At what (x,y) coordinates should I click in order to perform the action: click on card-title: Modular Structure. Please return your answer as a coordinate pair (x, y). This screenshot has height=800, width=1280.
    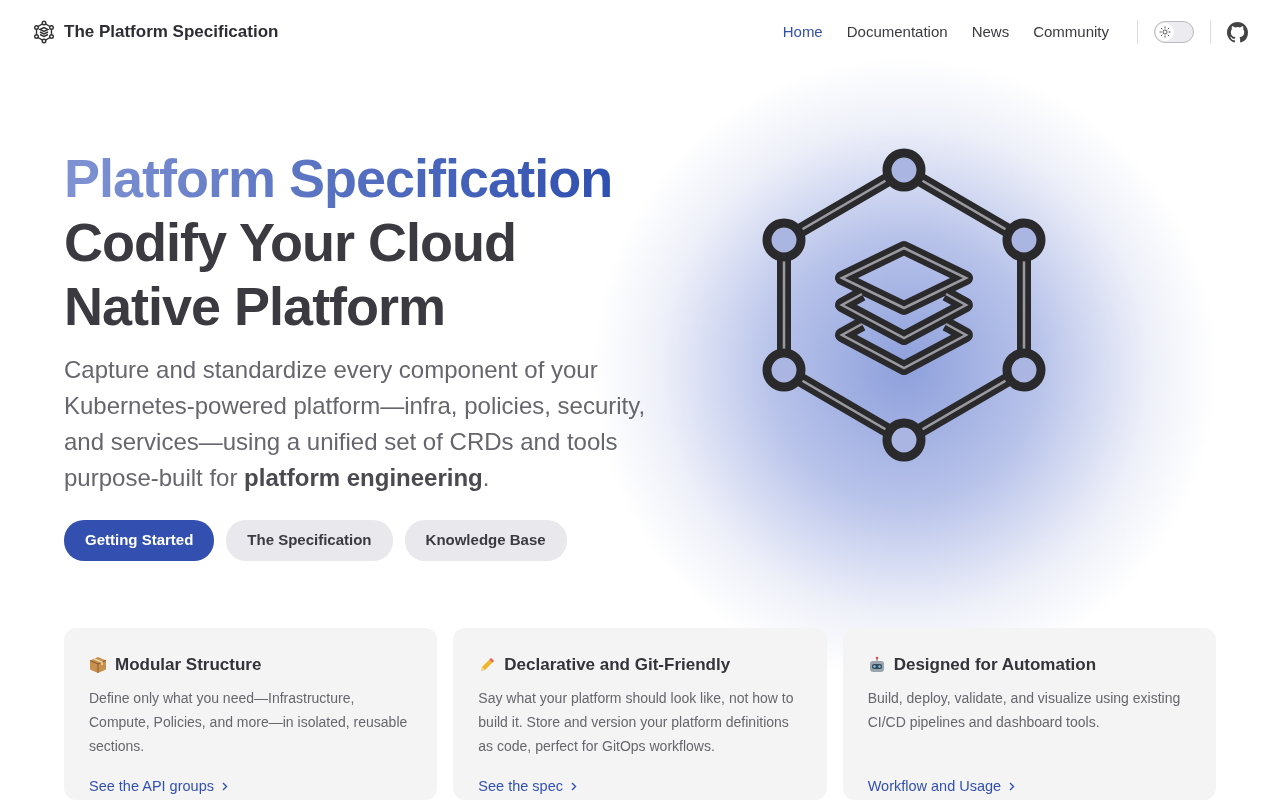
    Looking at the image, I should click on (188, 665).